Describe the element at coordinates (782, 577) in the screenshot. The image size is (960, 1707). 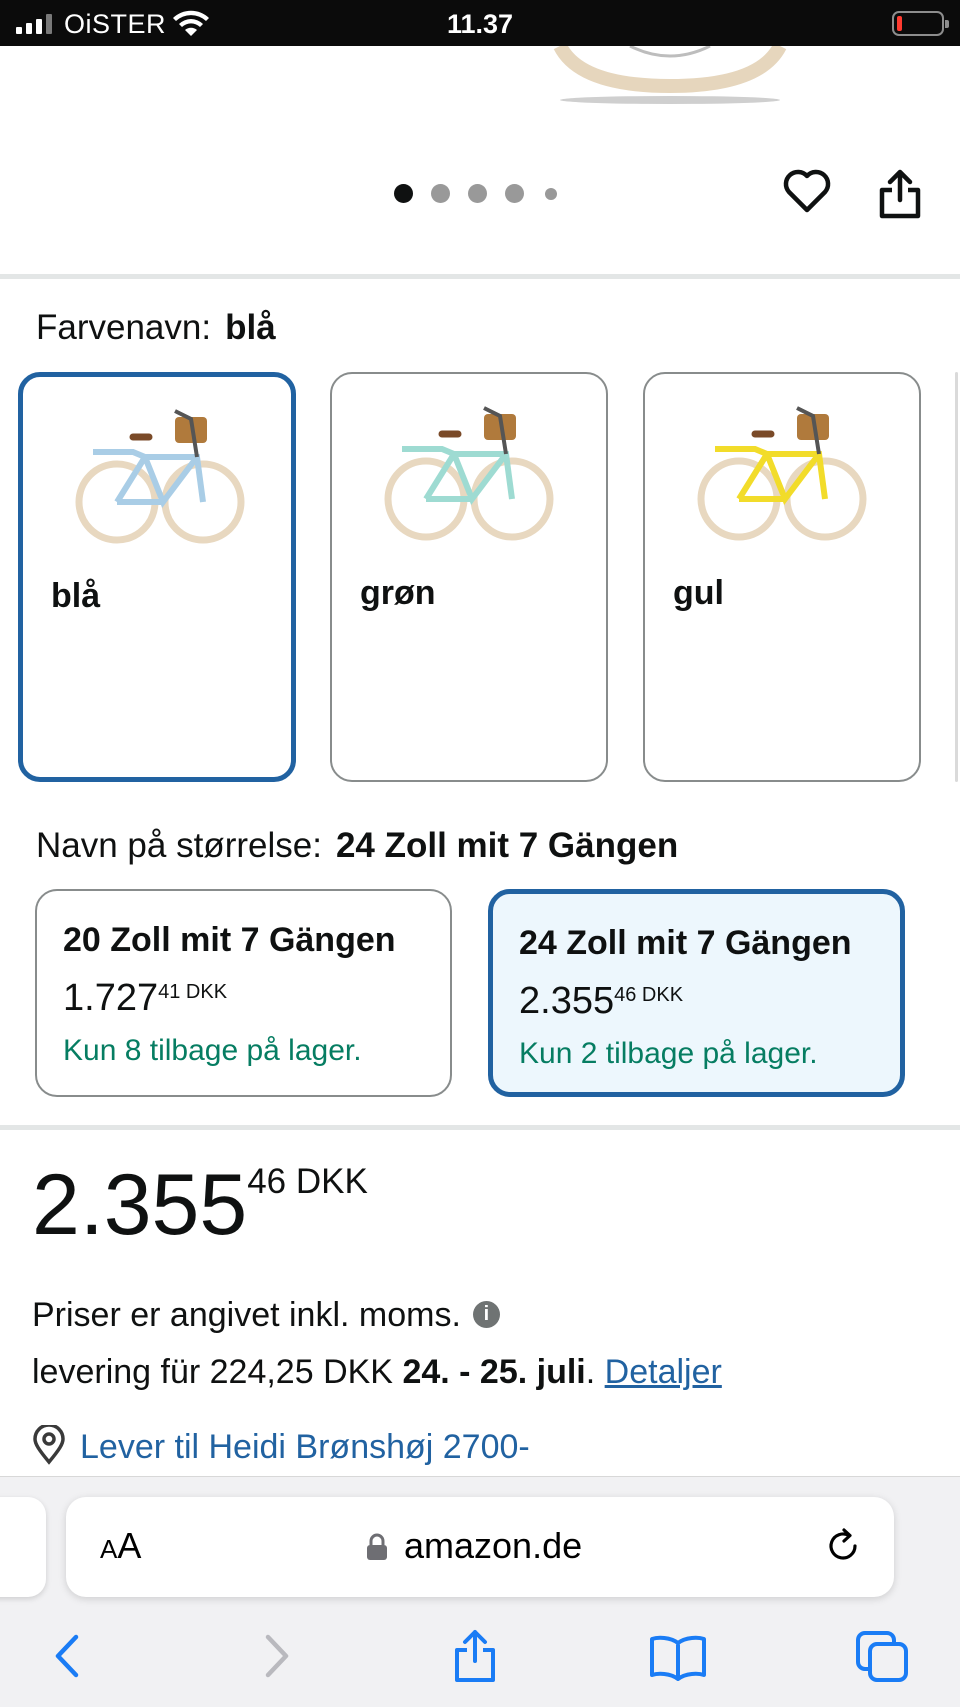
I see `color-option-yellow: gul` at that location.